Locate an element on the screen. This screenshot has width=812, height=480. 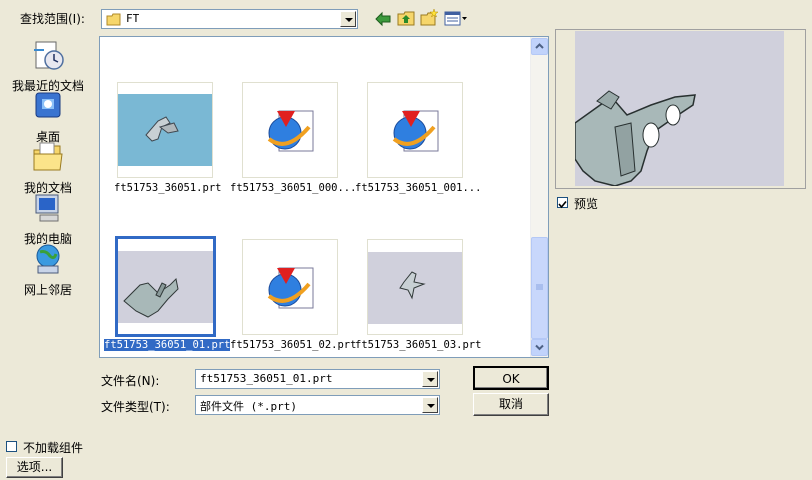
back-arrow-icon is located at coordinates (383, 19).